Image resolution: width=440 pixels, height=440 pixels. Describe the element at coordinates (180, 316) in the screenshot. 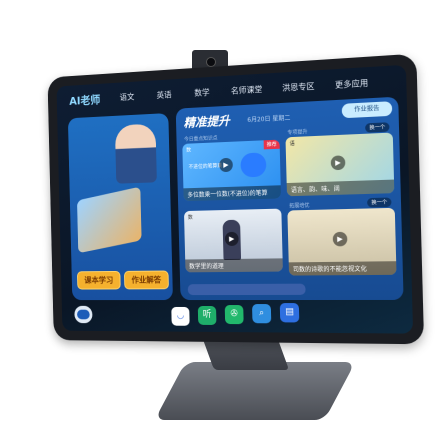

I see `app-store-icon: ◡` at that location.